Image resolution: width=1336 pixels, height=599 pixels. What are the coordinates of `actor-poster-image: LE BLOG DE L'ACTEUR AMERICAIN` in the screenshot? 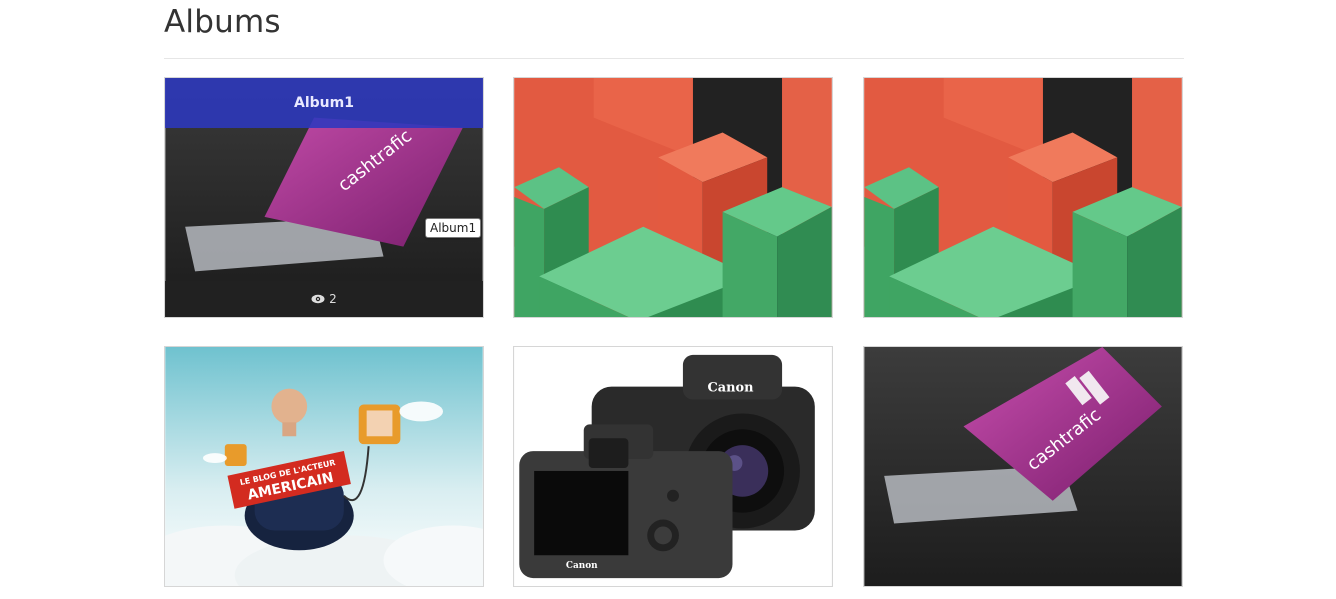 It's located at (324, 466).